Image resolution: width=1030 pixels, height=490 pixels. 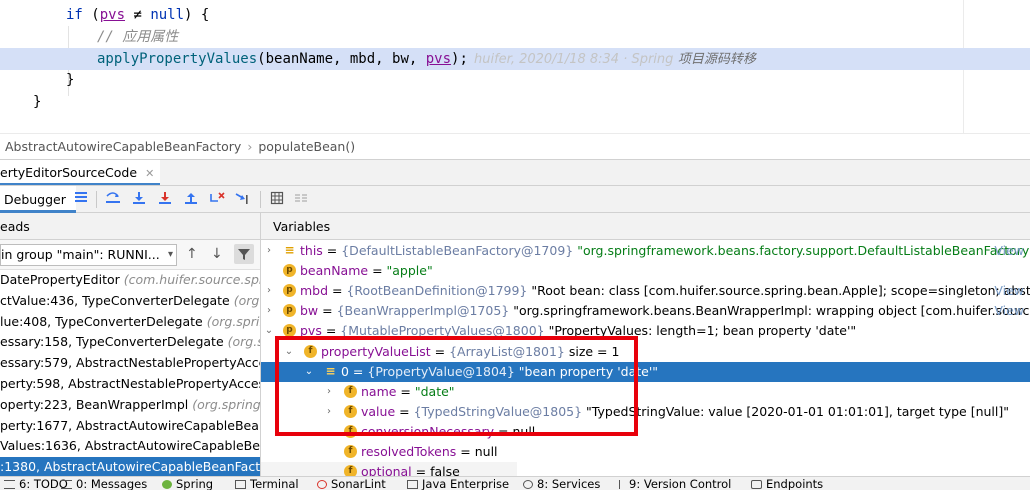 I want to click on messages-icon, so click(x=66, y=484).